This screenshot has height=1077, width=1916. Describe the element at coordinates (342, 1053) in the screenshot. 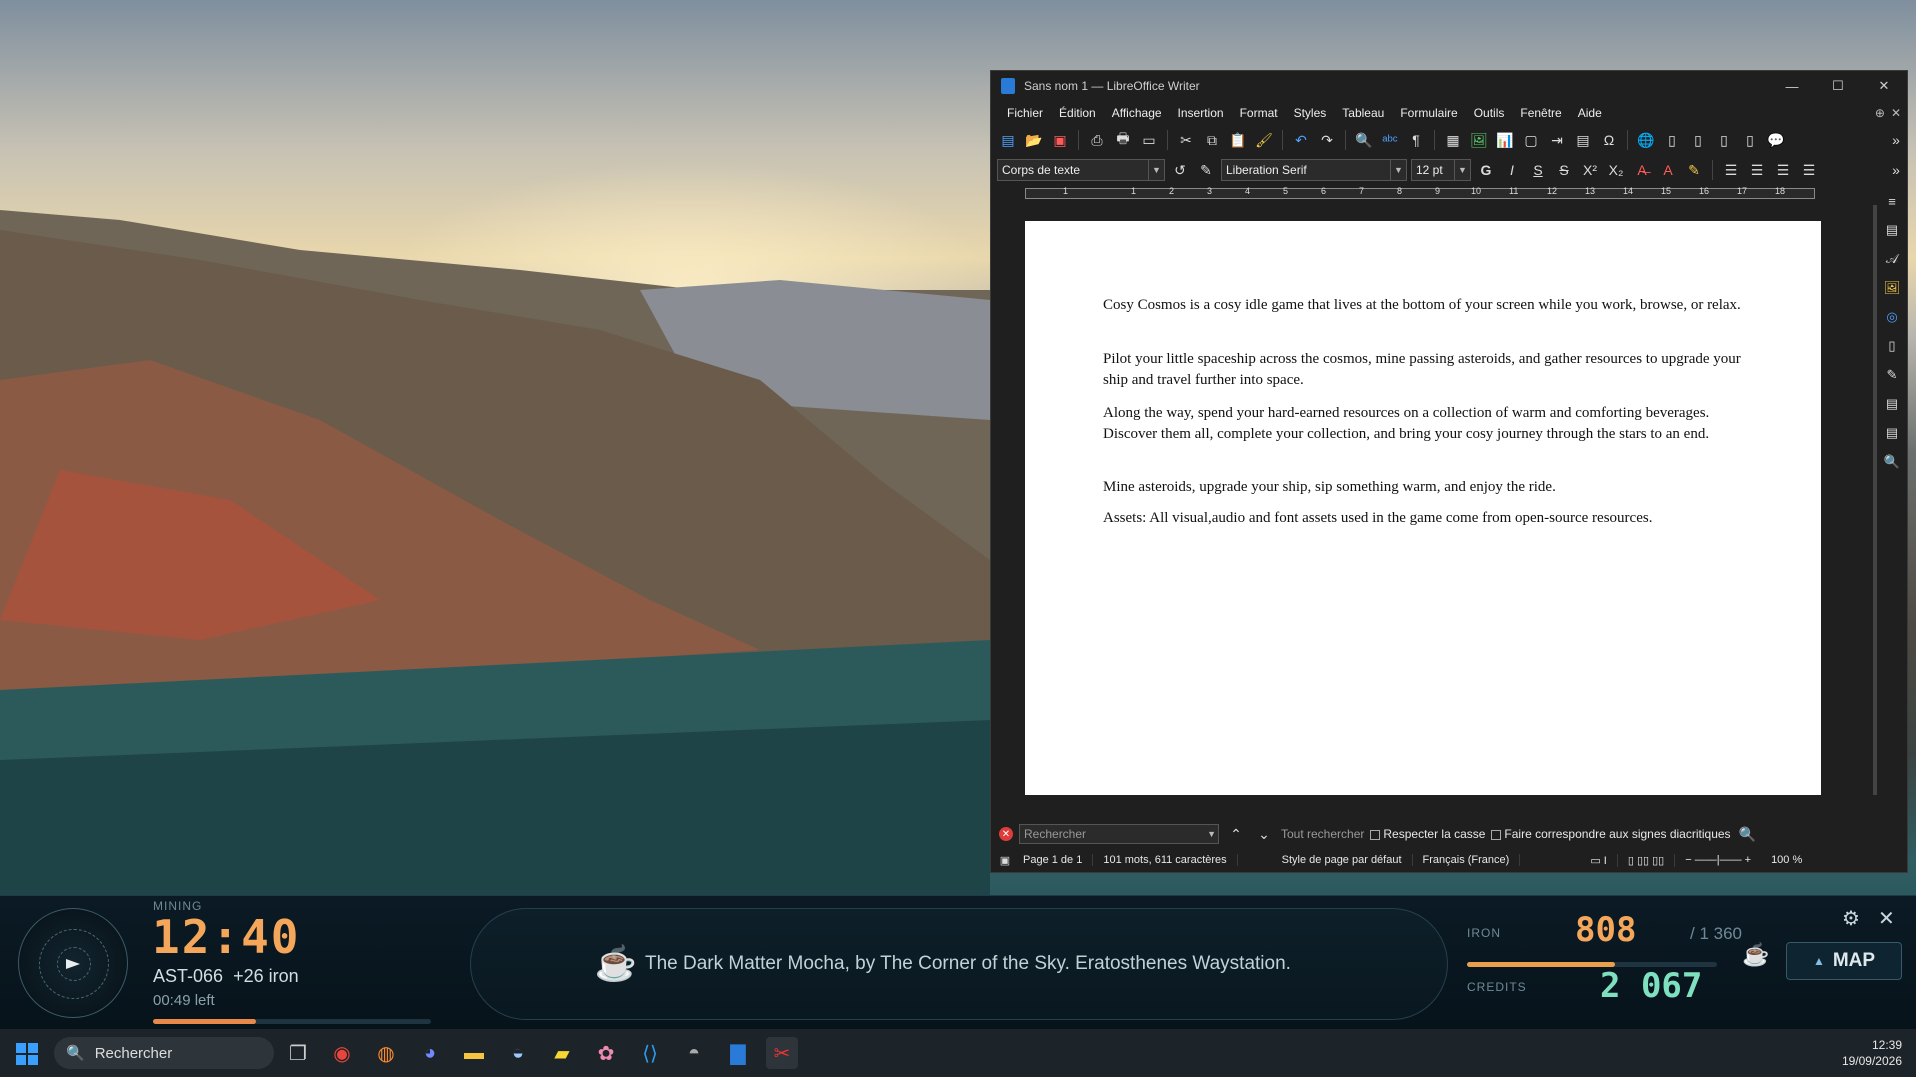

I see `chrome-icon: ◉` at that location.